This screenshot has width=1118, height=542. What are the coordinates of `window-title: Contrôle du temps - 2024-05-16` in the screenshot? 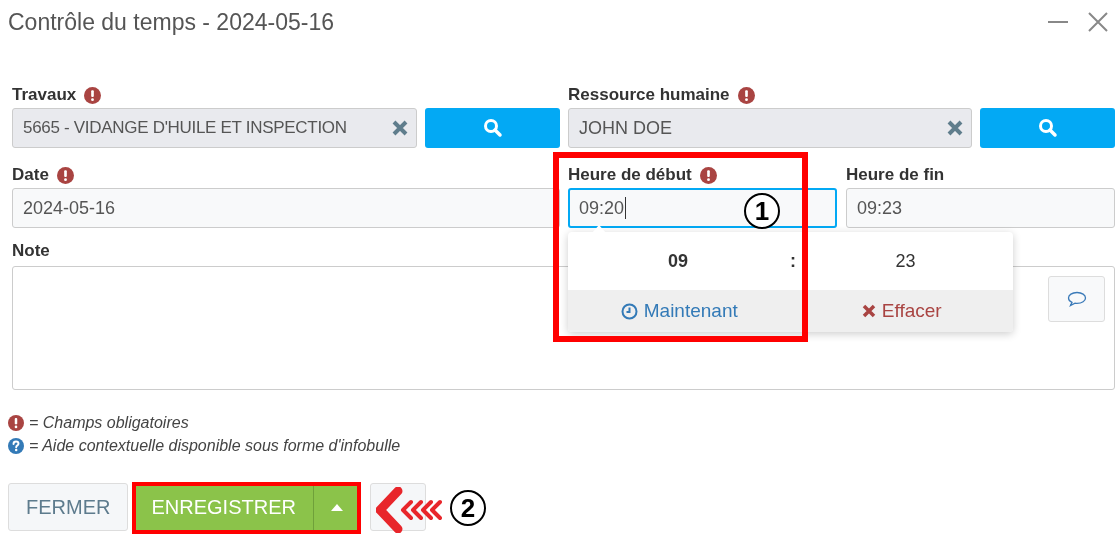 It's located at (171, 22).